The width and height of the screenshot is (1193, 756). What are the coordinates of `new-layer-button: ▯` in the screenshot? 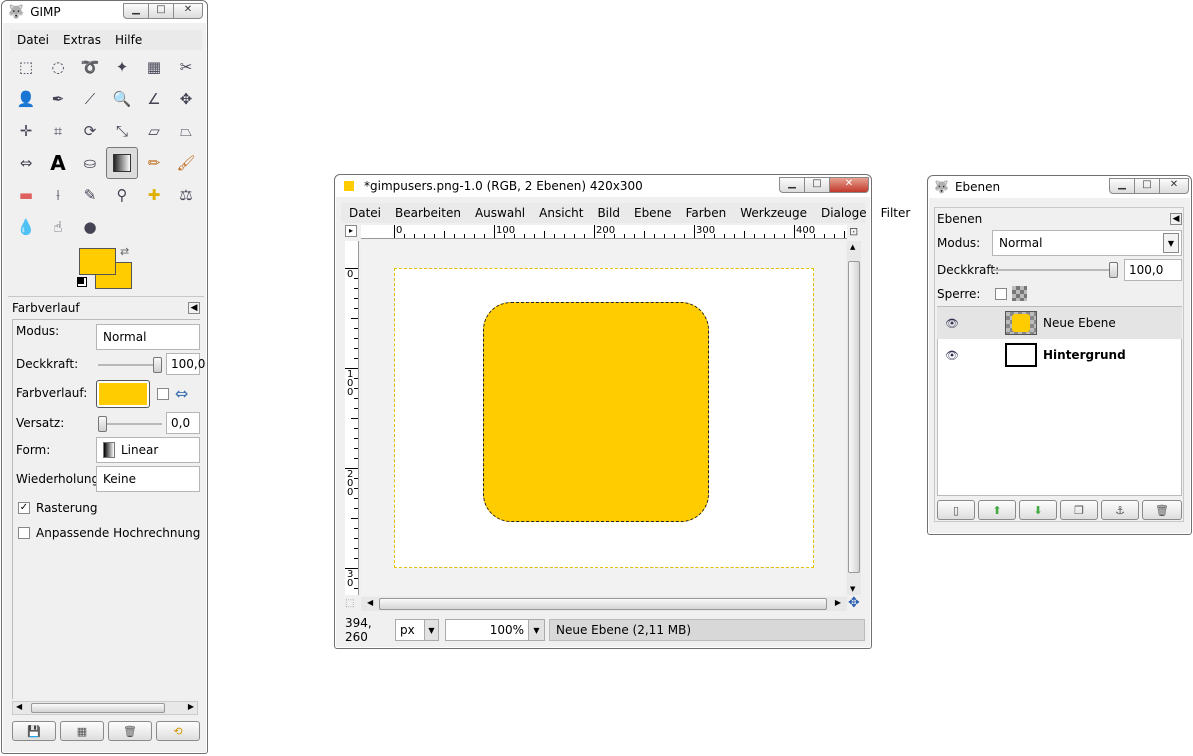 It's located at (956, 510).